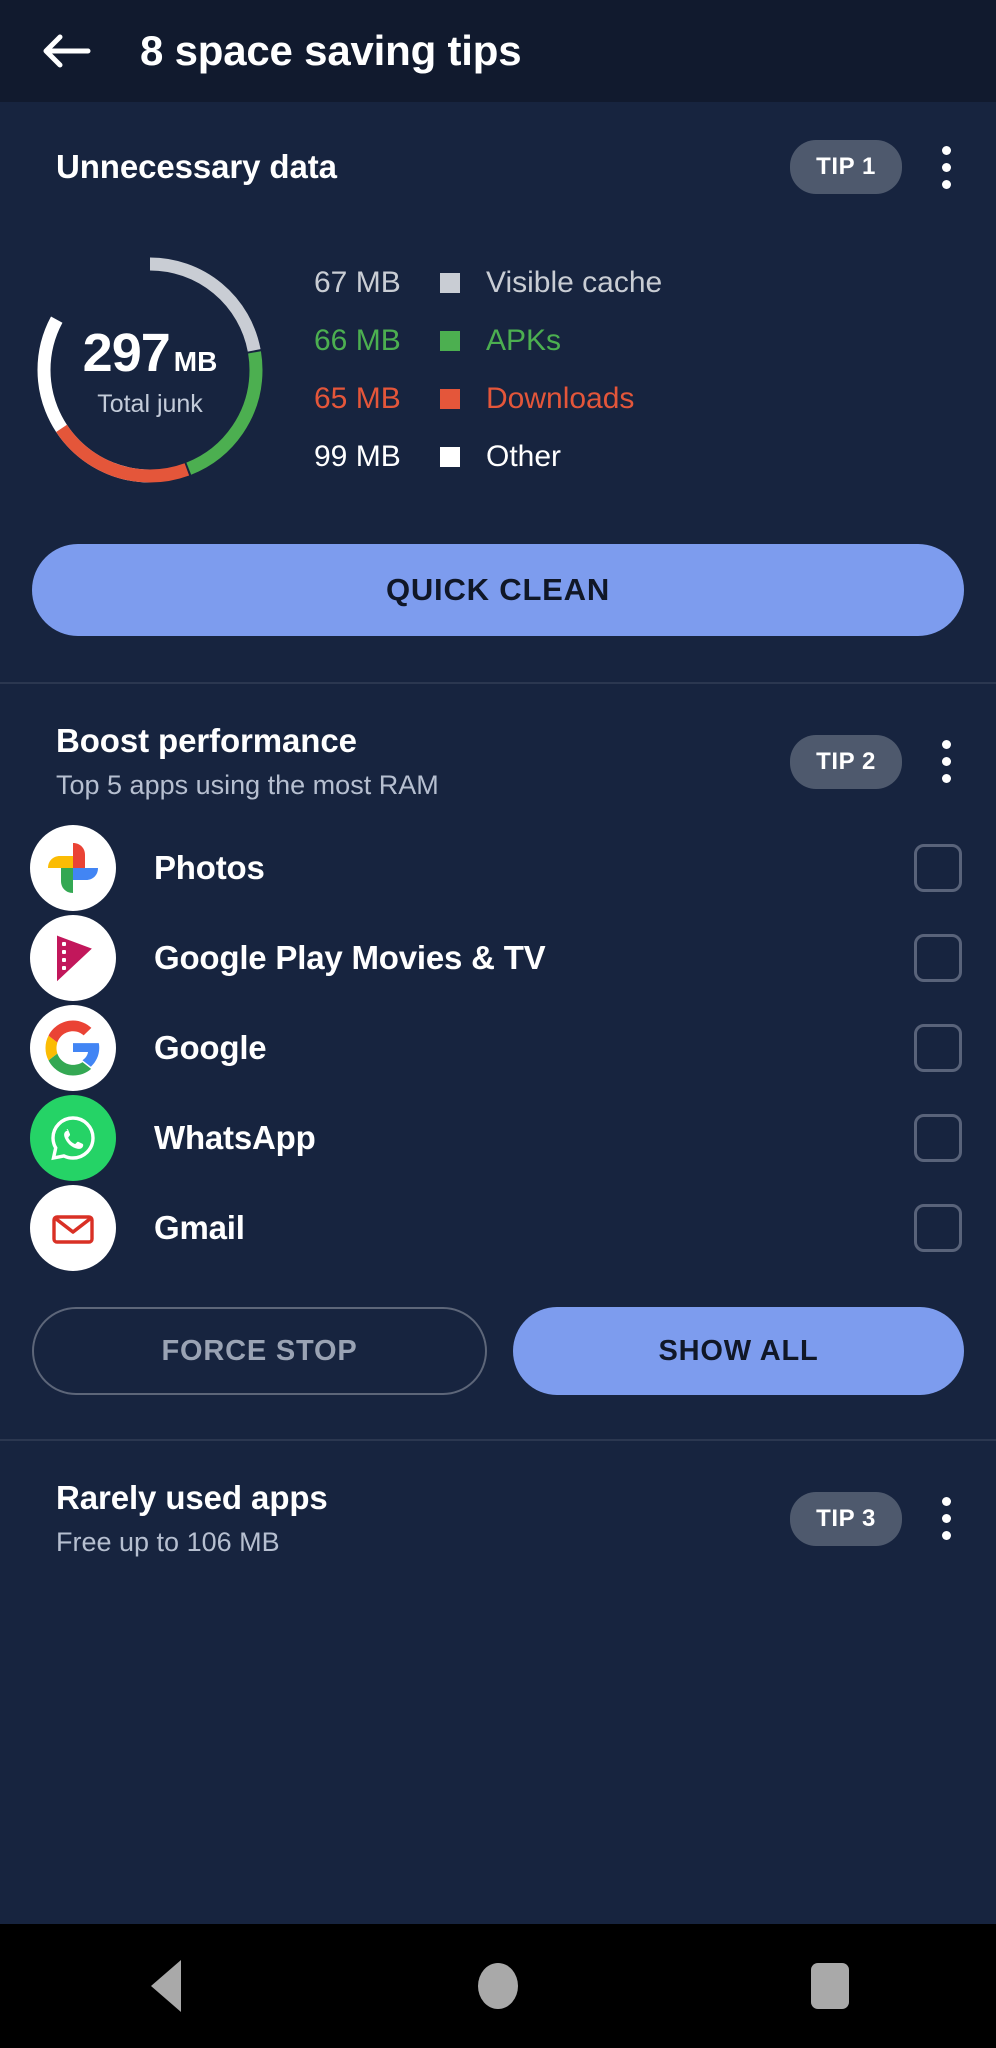 The height and width of the screenshot is (2048, 996). Describe the element at coordinates (247, 785) in the screenshot. I see `card-subtitle: Top 5 apps using the most RAM` at that location.